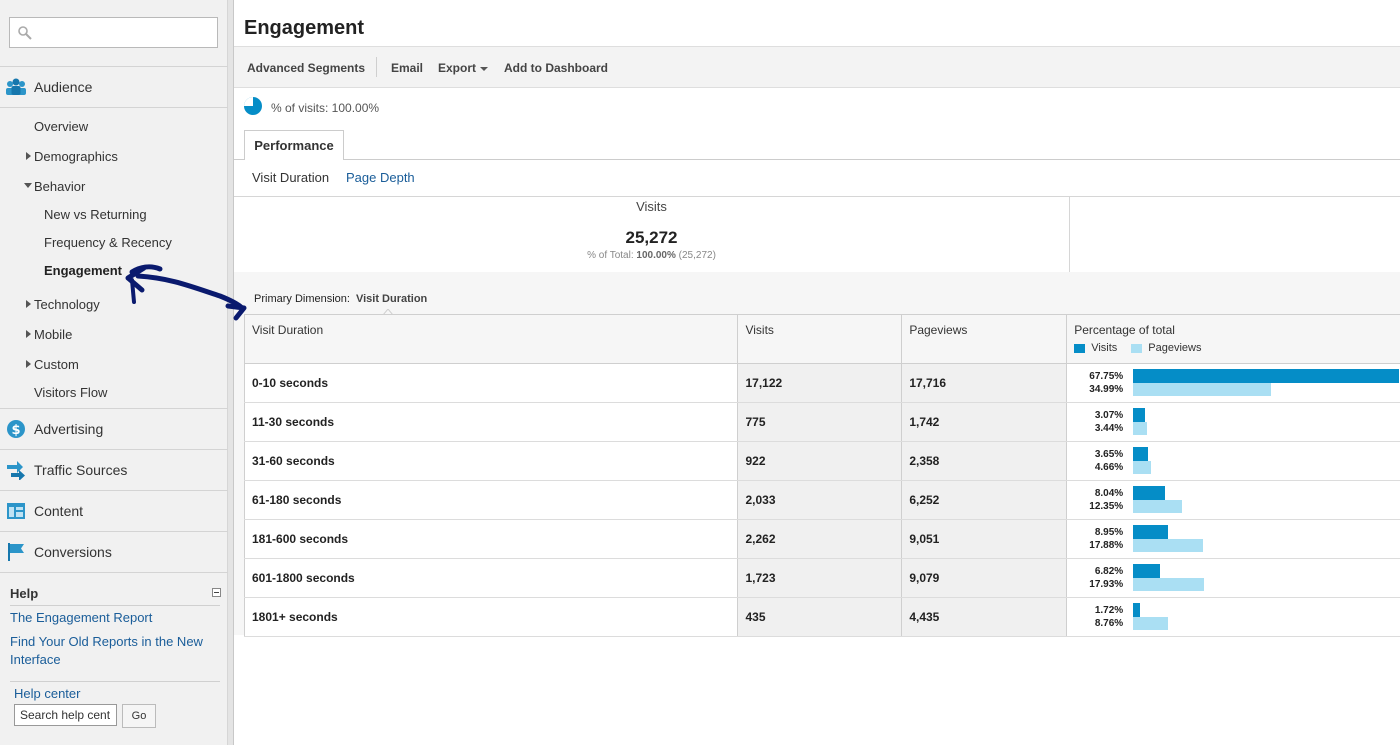  What do you see at coordinates (1109, 610) in the screenshot?
I see `visits-pct-label: 1.72%` at bounding box center [1109, 610].